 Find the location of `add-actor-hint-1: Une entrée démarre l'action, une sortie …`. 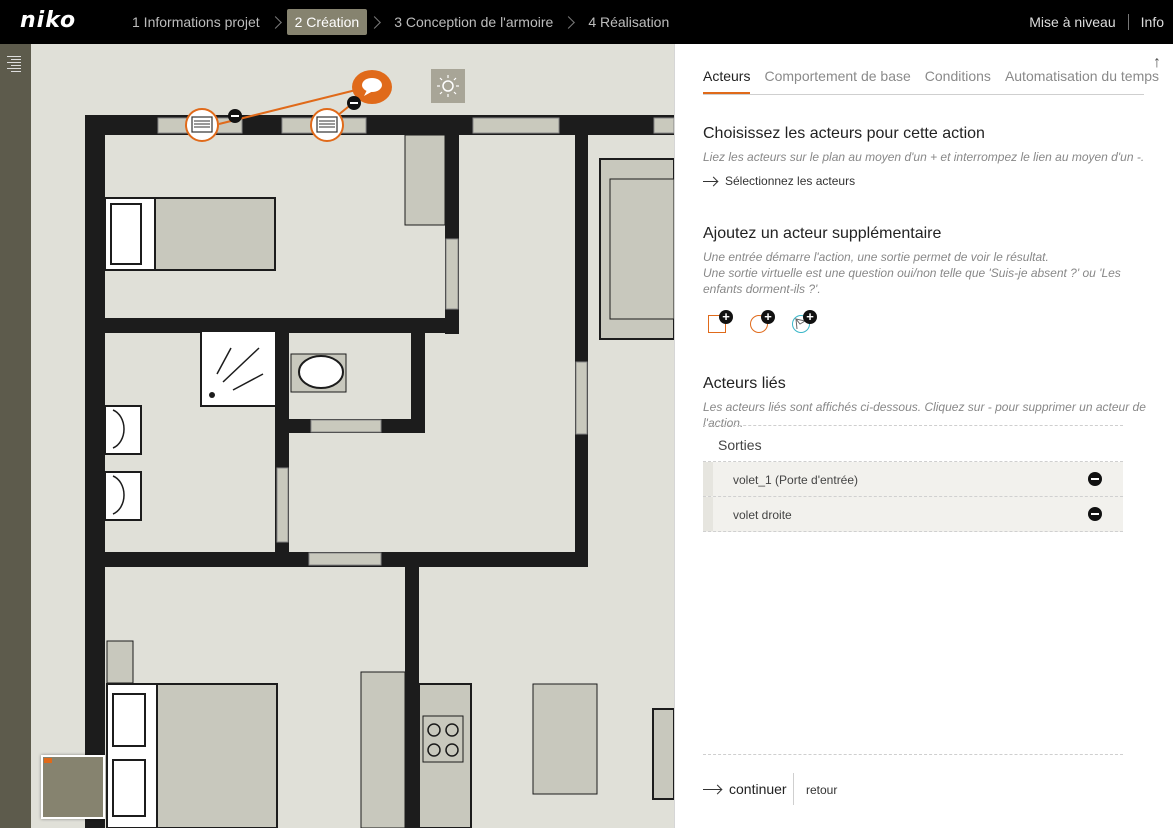

add-actor-hint-1: Une entrée démarre l'action, une sortie … is located at coordinates (876, 257).